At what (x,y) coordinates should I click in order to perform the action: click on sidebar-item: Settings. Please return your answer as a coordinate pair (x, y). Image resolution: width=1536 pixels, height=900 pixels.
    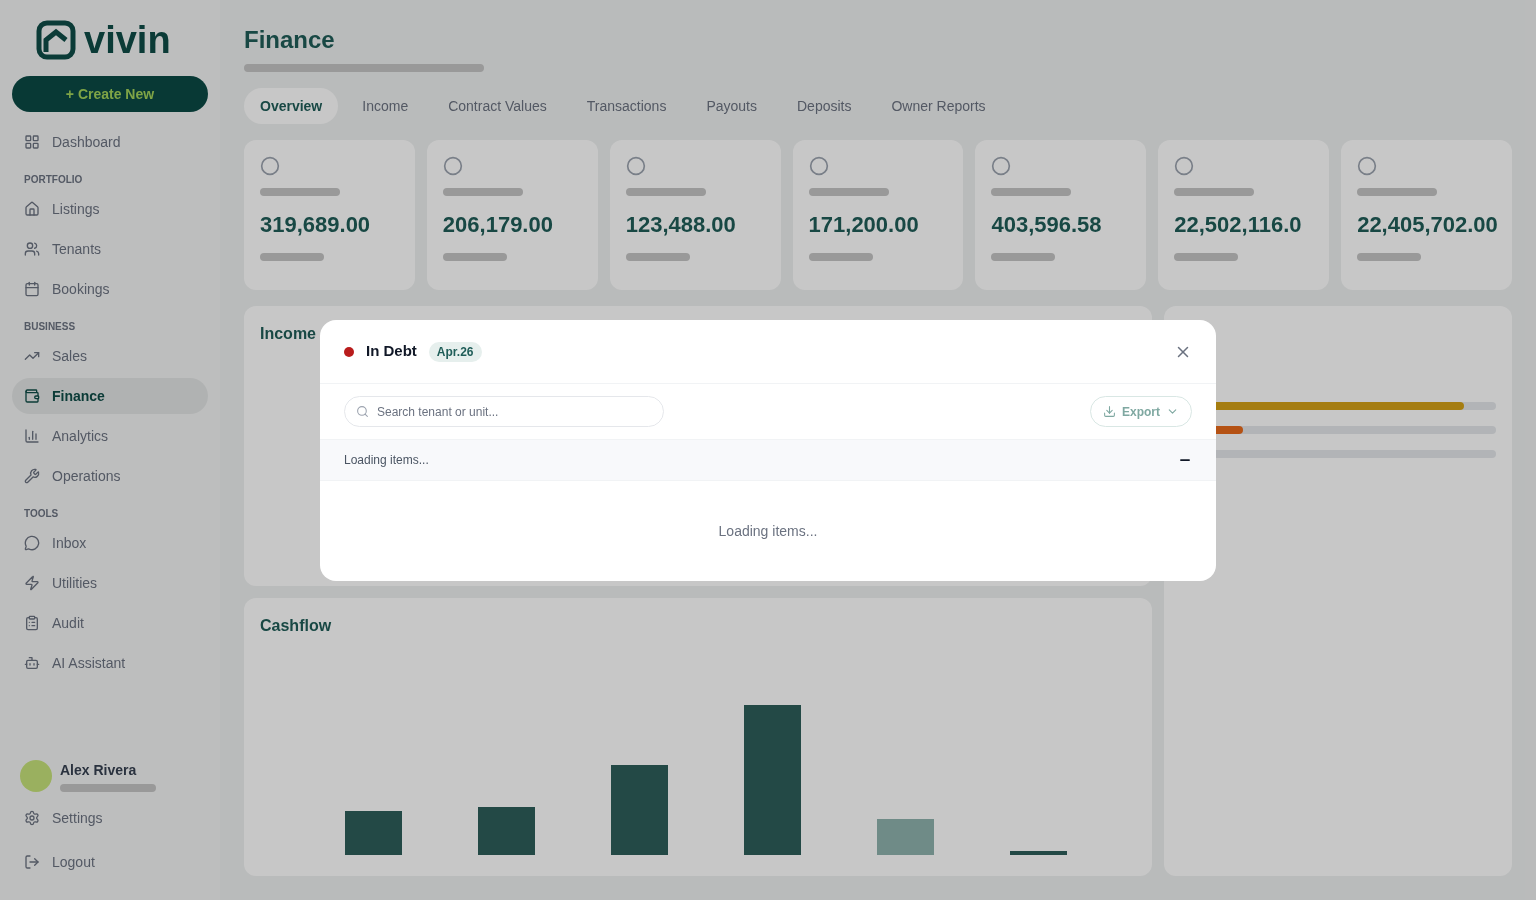
    Looking at the image, I should click on (110, 818).